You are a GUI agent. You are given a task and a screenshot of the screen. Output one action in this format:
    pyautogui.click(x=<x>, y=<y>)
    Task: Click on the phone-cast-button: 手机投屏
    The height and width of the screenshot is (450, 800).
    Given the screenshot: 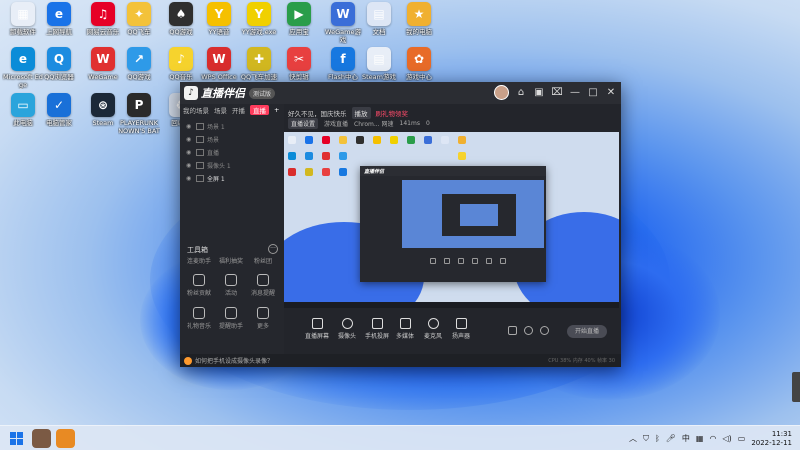 What is the action you would take?
    pyautogui.click(x=377, y=329)
    